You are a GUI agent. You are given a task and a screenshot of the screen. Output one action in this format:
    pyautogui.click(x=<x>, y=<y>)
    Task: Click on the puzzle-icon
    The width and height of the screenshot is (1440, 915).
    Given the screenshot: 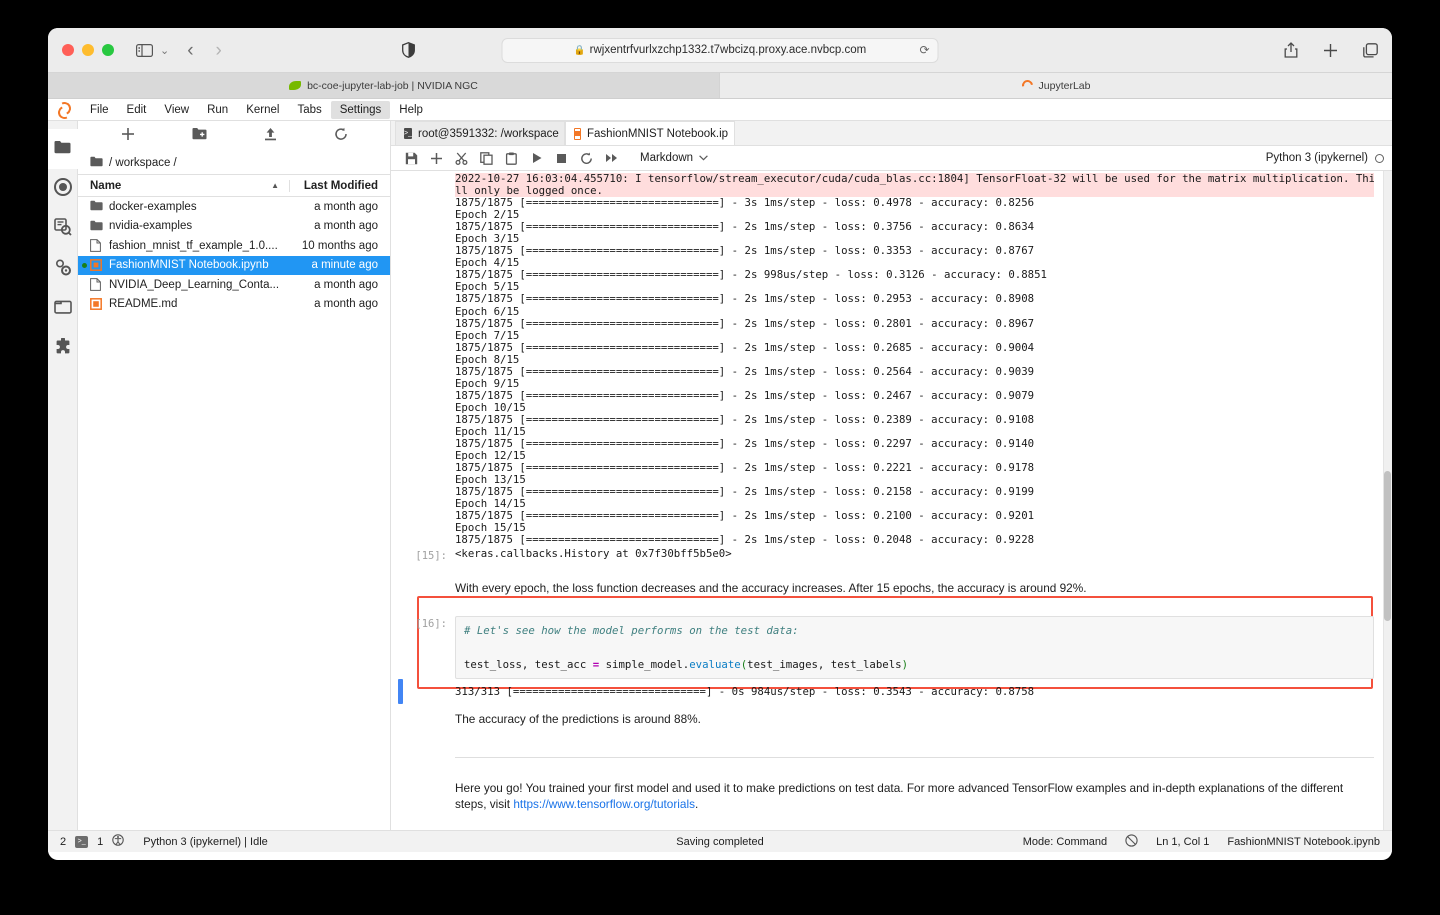 What is the action you would take?
    pyautogui.click(x=63, y=348)
    